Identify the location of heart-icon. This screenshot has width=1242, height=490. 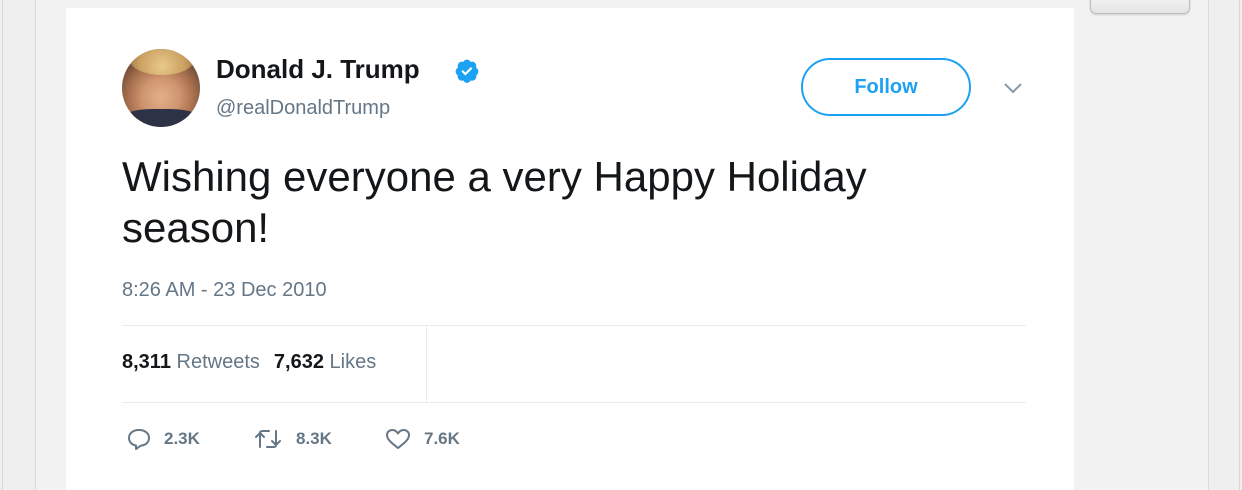
(398, 439).